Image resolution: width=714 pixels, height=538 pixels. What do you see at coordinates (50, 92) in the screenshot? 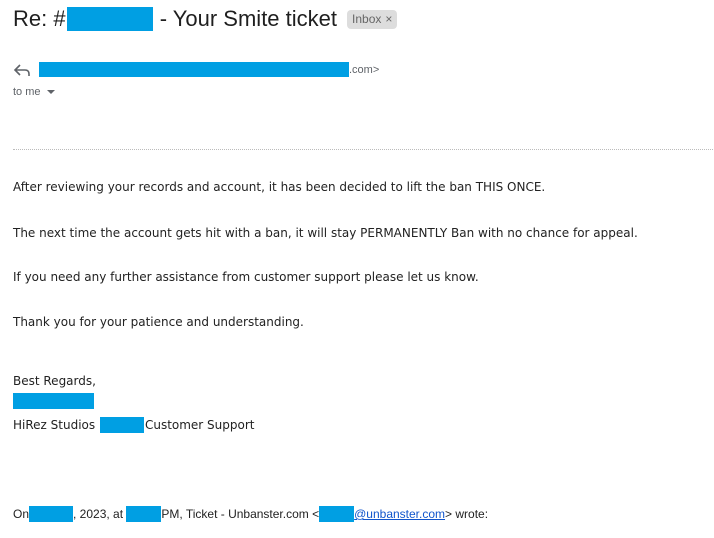
I see `chevron-down-icon` at bounding box center [50, 92].